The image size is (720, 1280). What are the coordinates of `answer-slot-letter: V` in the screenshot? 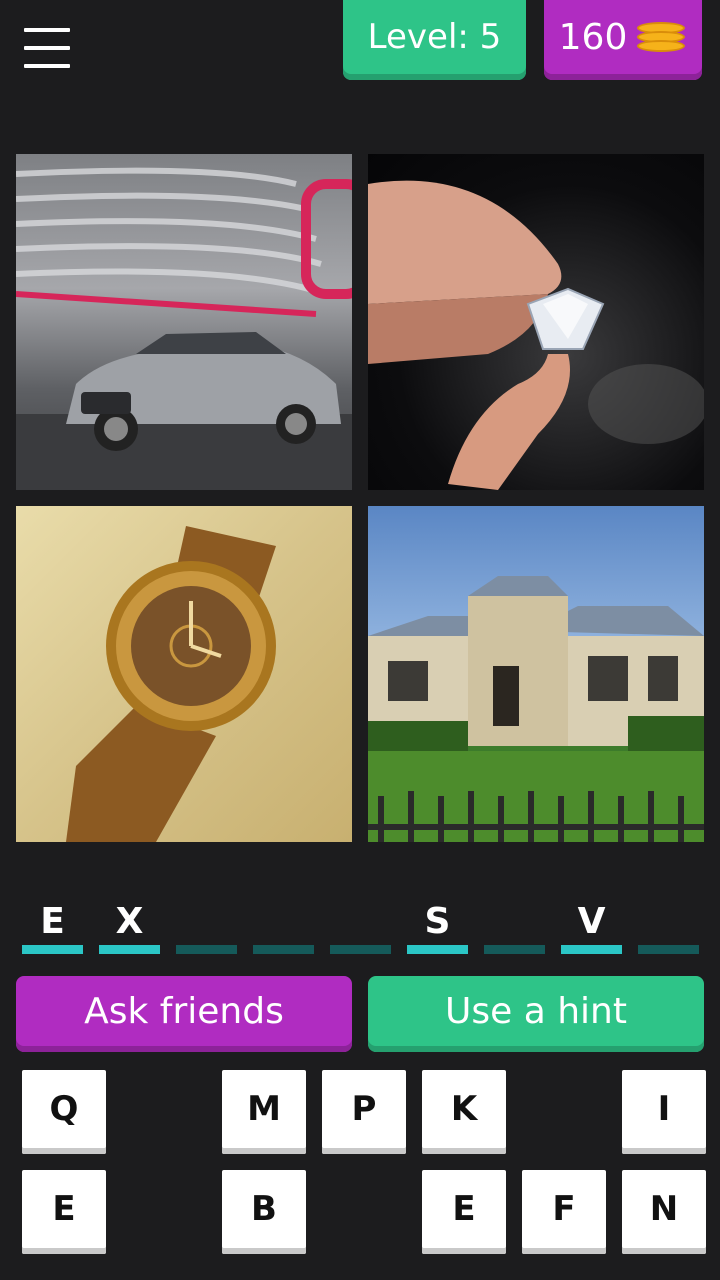 It's located at (591, 921).